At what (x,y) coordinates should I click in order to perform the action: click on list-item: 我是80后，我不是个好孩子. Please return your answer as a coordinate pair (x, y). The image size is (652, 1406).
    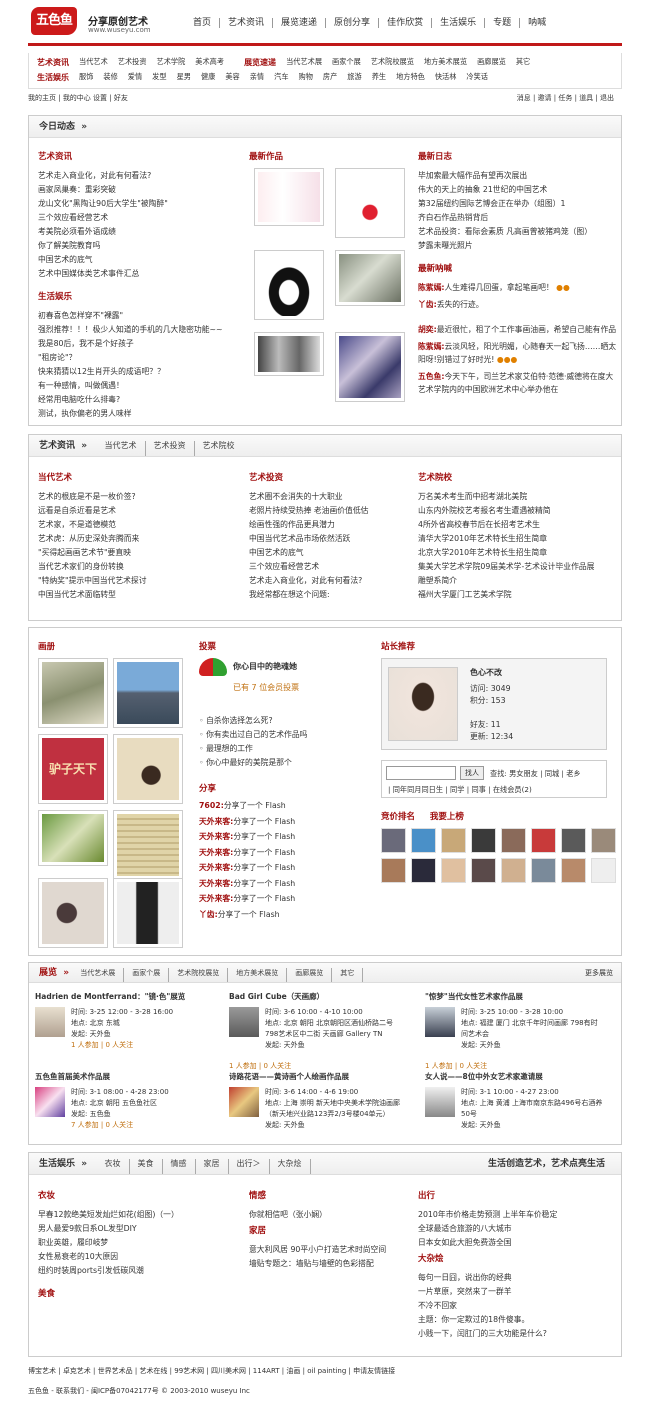
    Looking at the image, I should click on (143, 344).